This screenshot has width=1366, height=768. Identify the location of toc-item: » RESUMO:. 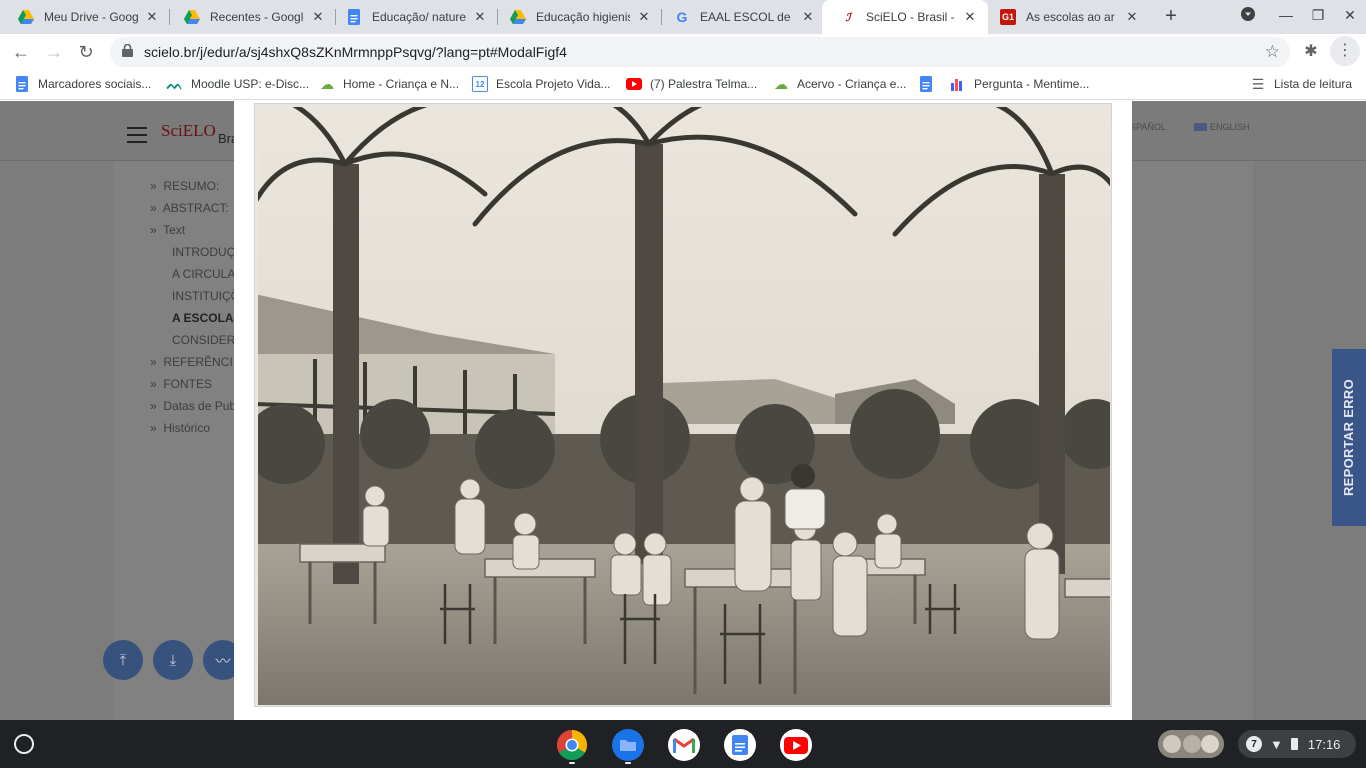
(184, 186).